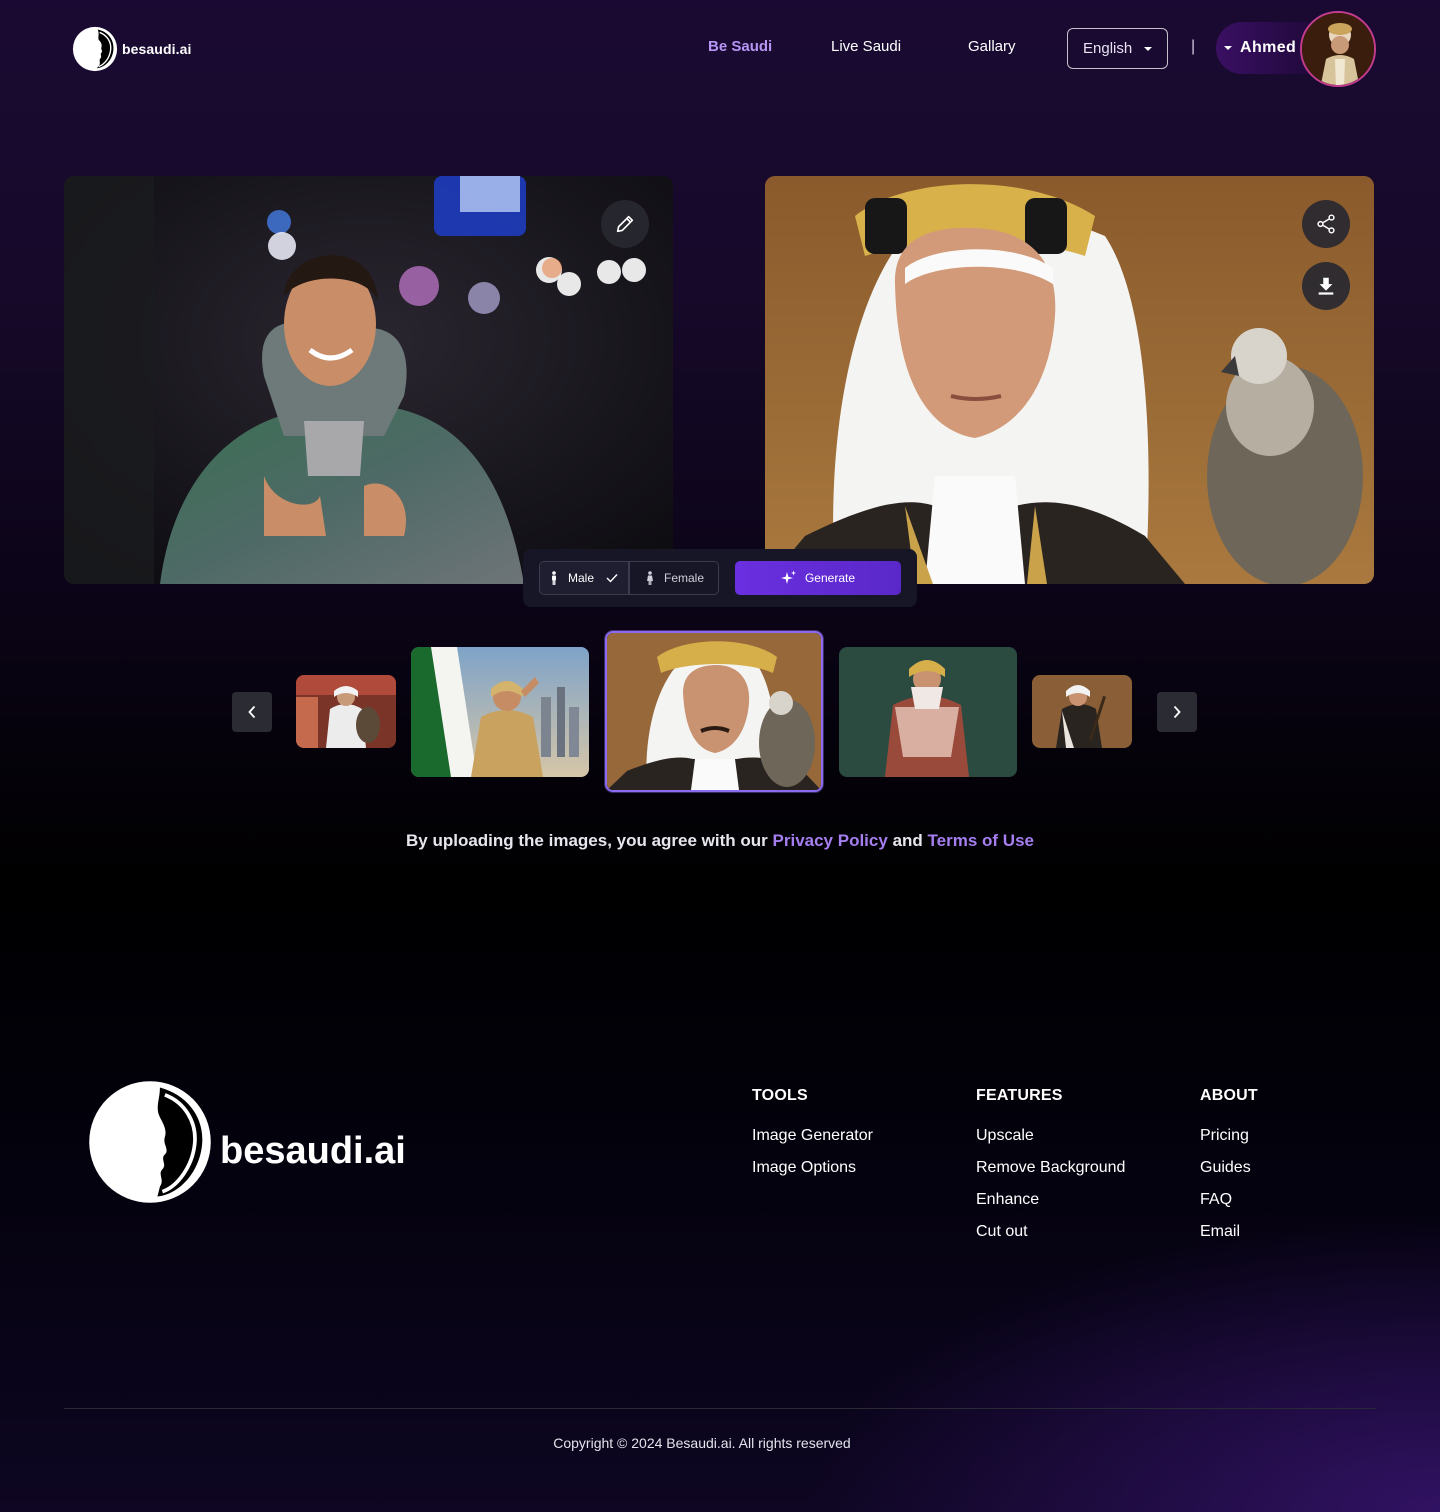 This screenshot has width=1440, height=1512. I want to click on edit-button, so click(625, 224).